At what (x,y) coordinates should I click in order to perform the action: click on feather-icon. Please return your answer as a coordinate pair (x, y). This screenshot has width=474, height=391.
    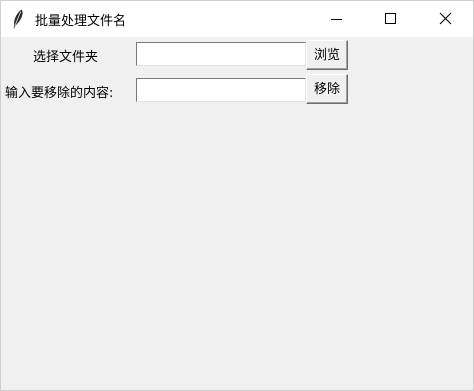
    Looking at the image, I should click on (18, 19).